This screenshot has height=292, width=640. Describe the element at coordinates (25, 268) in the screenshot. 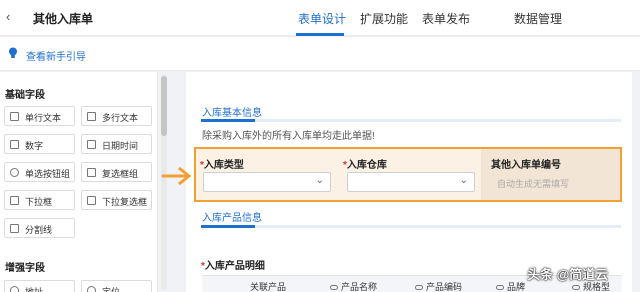

I see `advanced-fields-title: 增强字段` at that location.